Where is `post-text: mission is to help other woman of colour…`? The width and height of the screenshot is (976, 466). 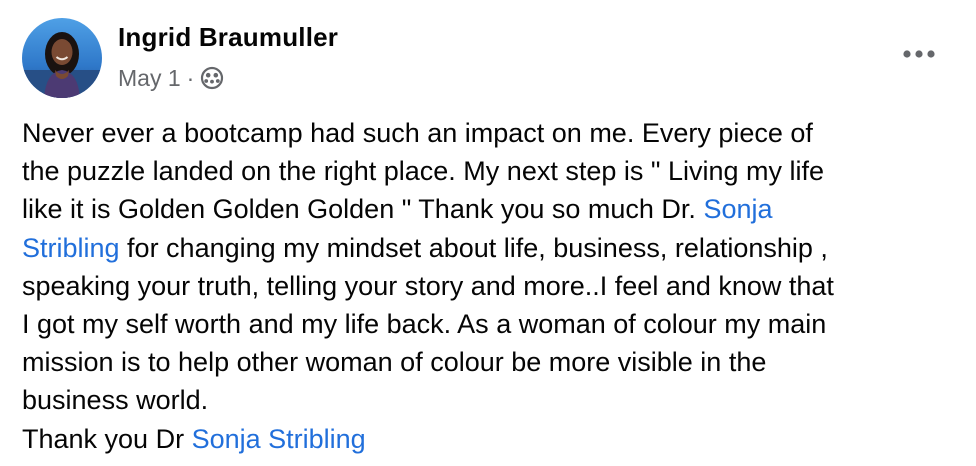
post-text: mission is to help other woman of colour… is located at coordinates (394, 362).